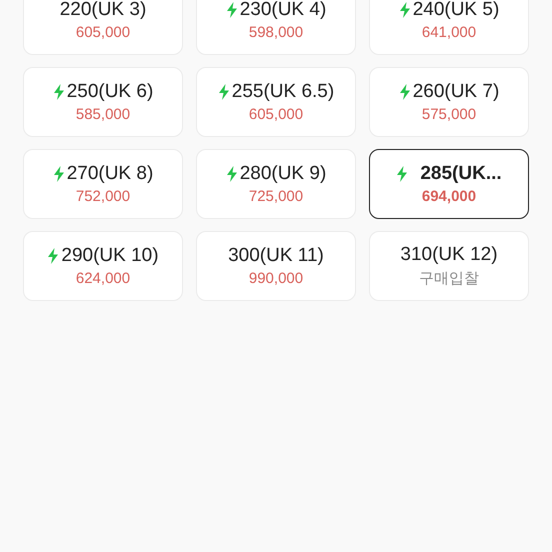  I want to click on size-label: 300(UK 11), so click(276, 256).